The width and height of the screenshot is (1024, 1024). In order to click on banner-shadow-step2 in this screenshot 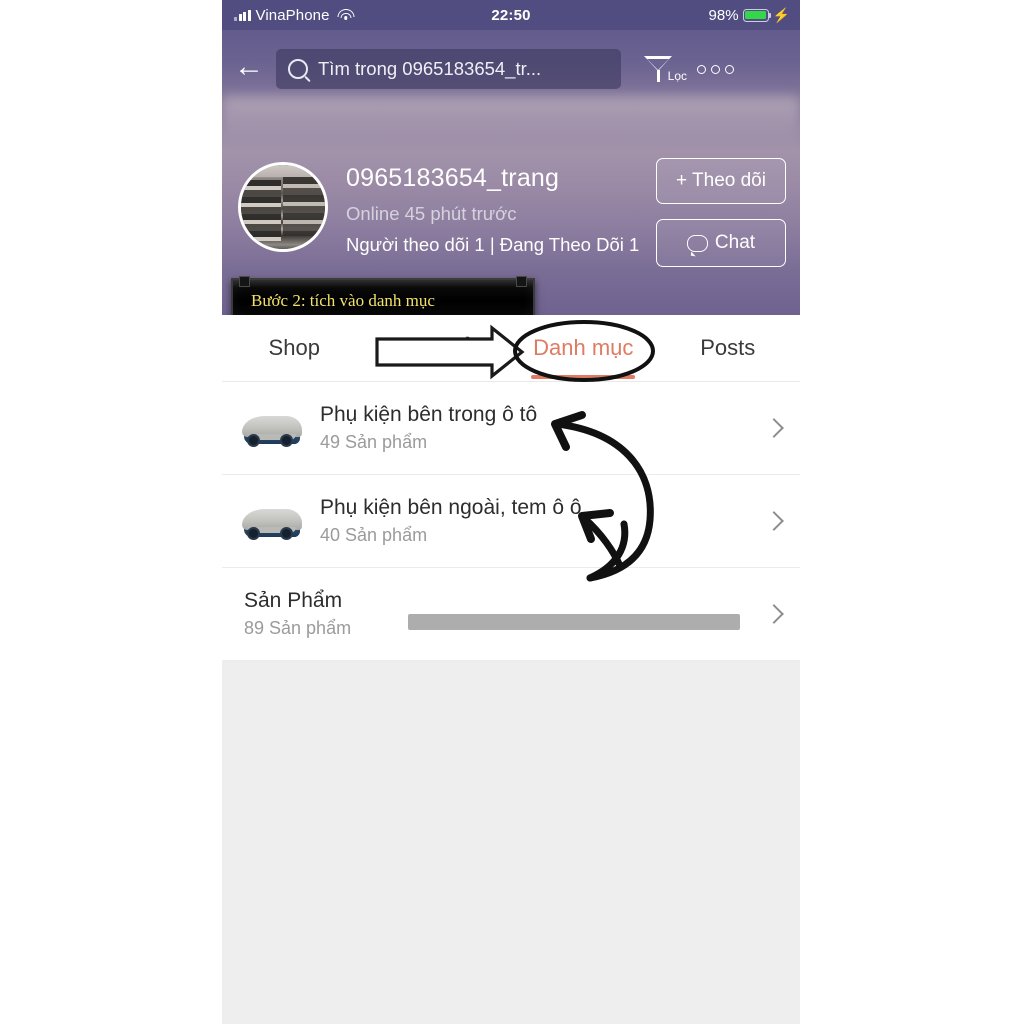, I will do `click(374, 310)`.